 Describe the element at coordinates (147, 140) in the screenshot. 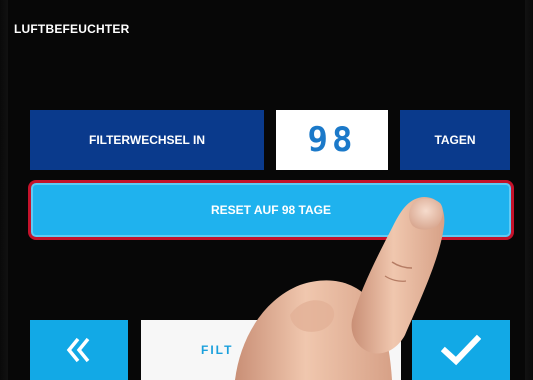

I see `filter-change-label: FILTERWECHSEL IN` at that location.